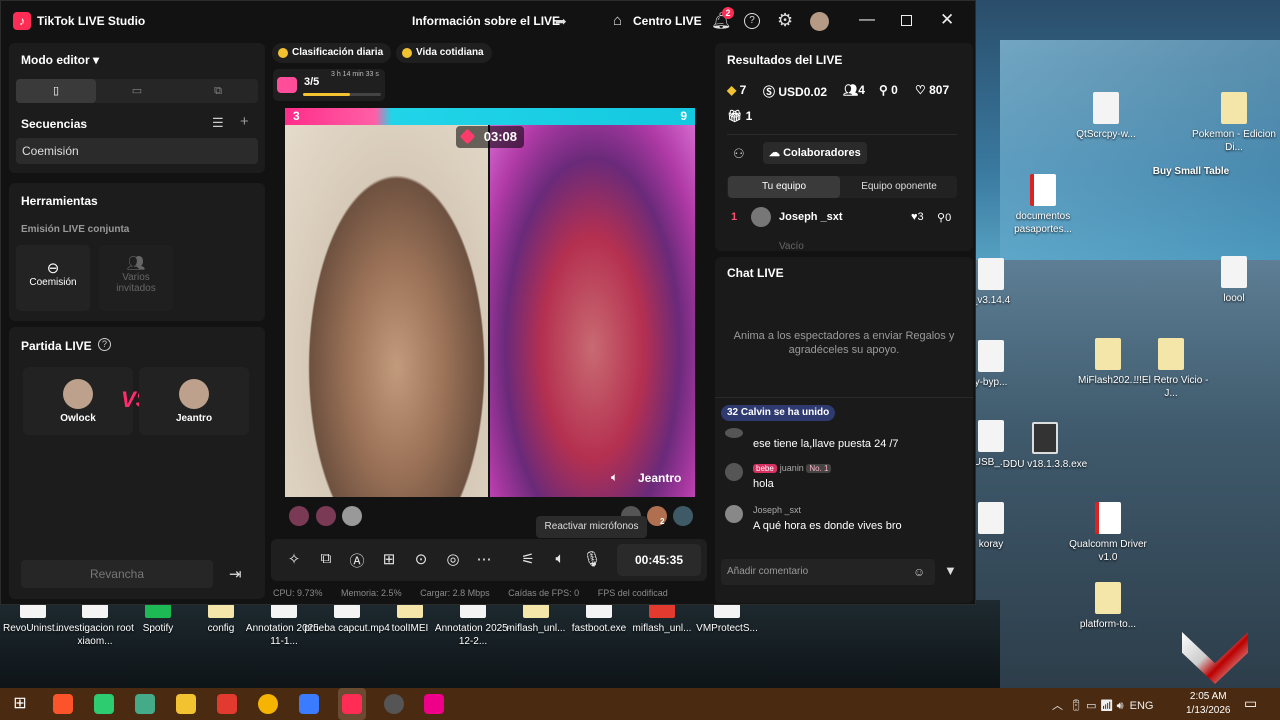 The height and width of the screenshot is (720, 1280). Describe the element at coordinates (296, 116) in the screenshot. I see `score-left: 3` at that location.